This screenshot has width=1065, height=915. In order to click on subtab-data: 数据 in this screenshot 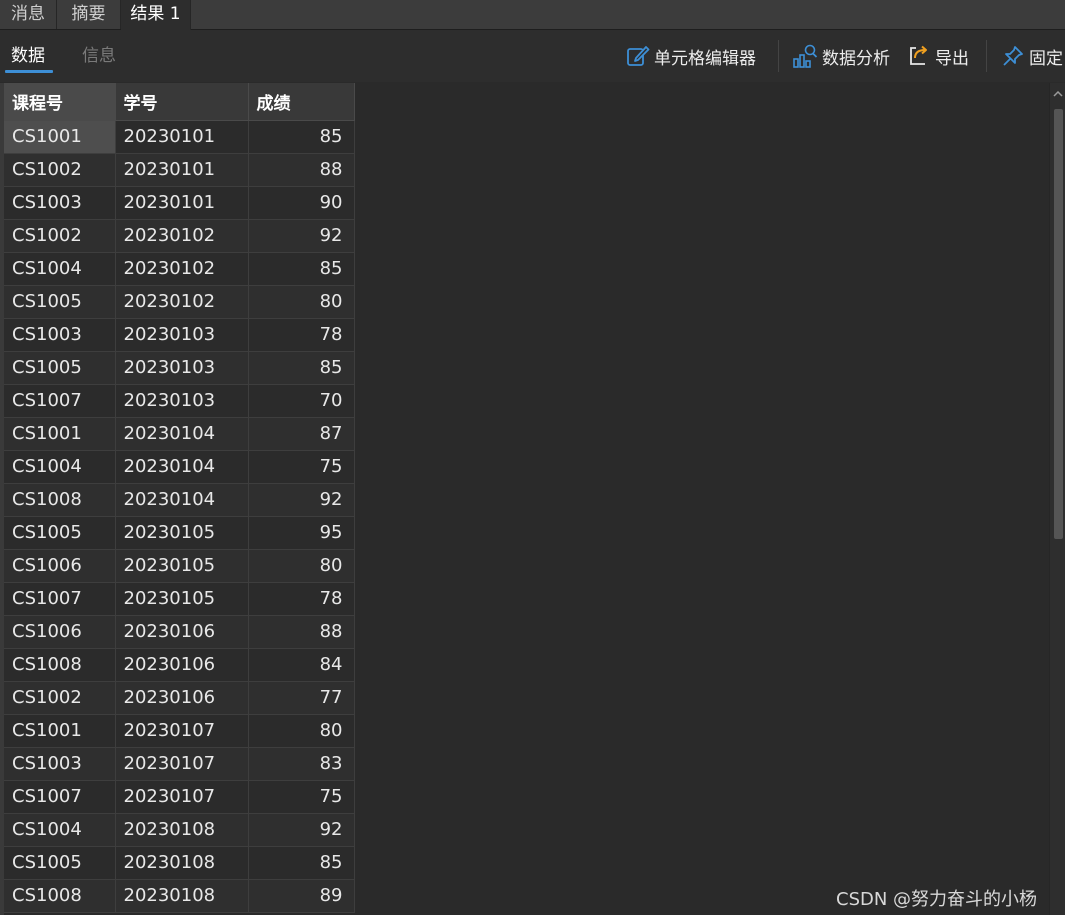, I will do `click(28, 56)`.